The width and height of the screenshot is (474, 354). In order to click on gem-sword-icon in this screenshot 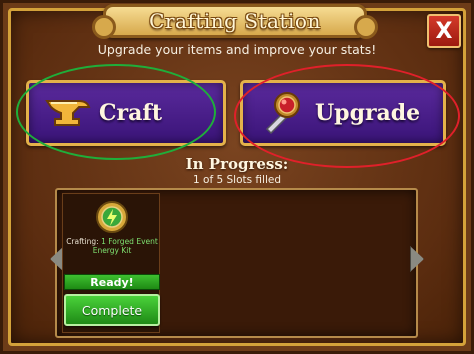, I will do `click(282, 113)`.